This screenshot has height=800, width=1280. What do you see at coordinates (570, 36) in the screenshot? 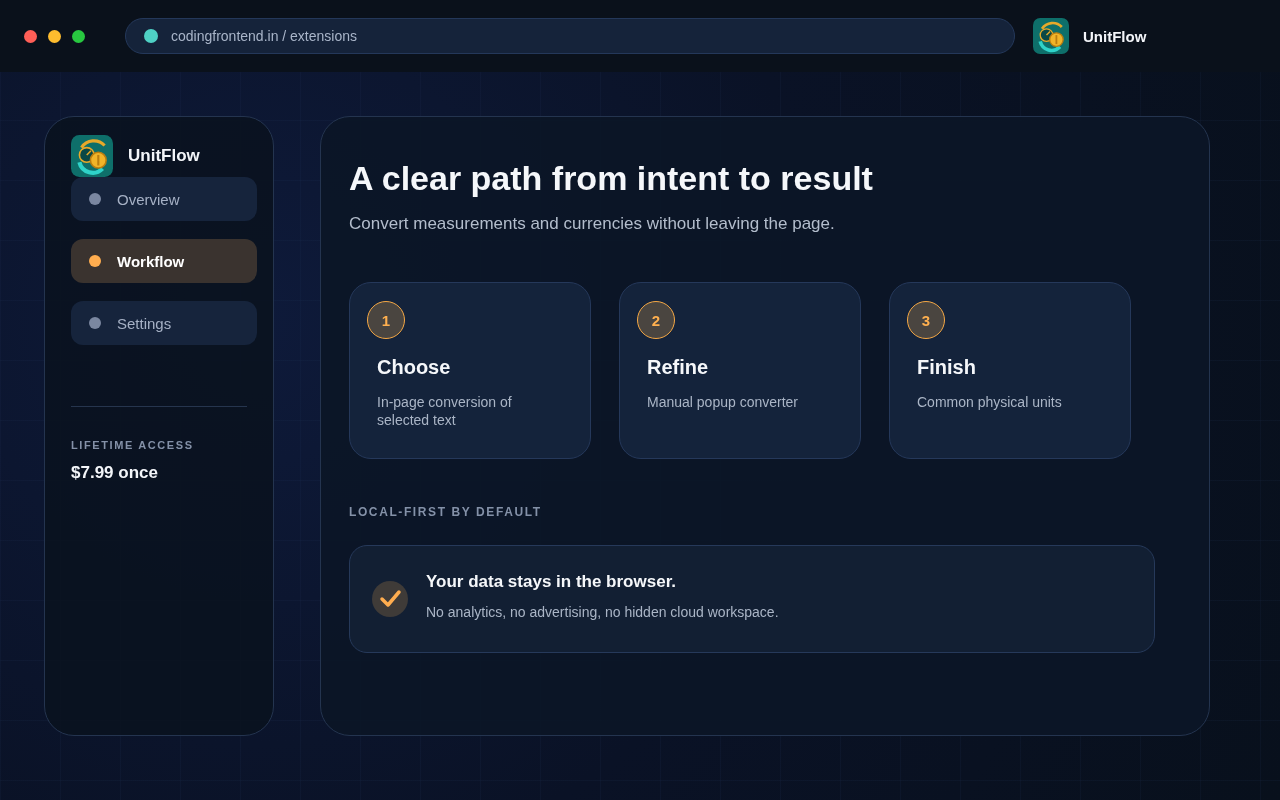
I see `address-bar: codingfrontend.in / extensions` at bounding box center [570, 36].